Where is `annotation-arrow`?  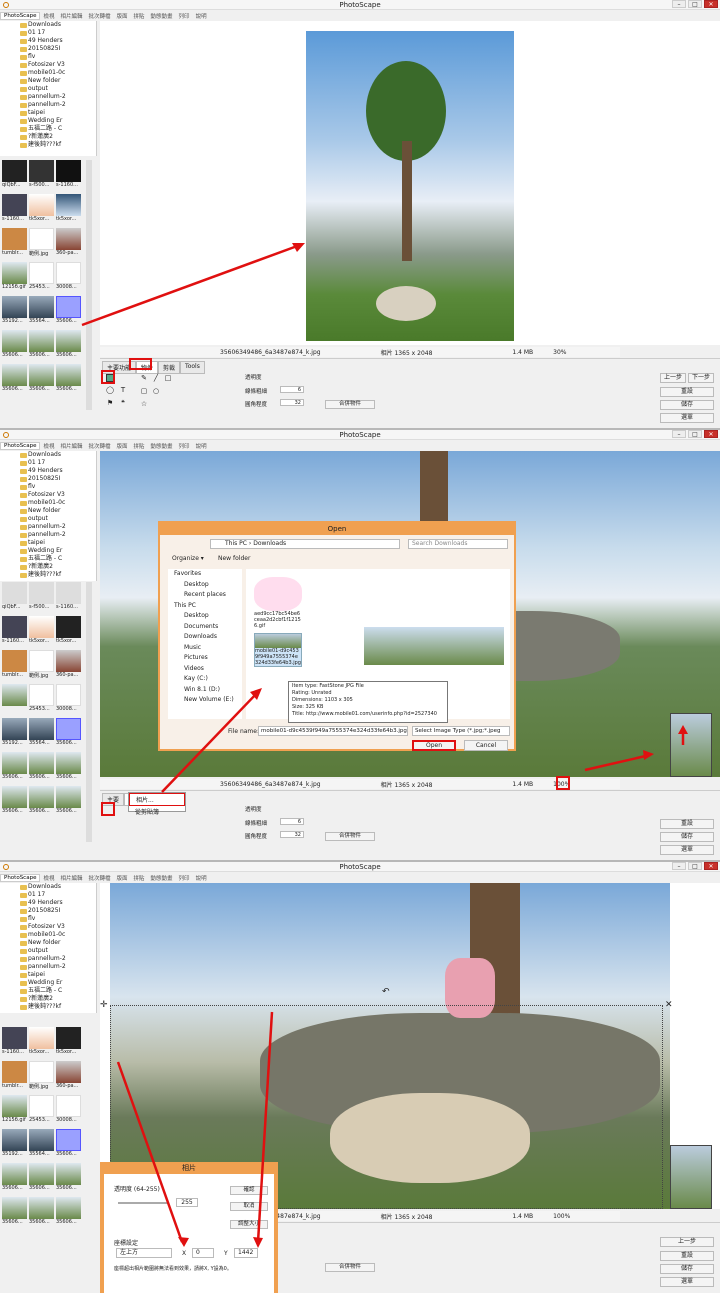
annotation-arrow is located at coordinates (193, 285).